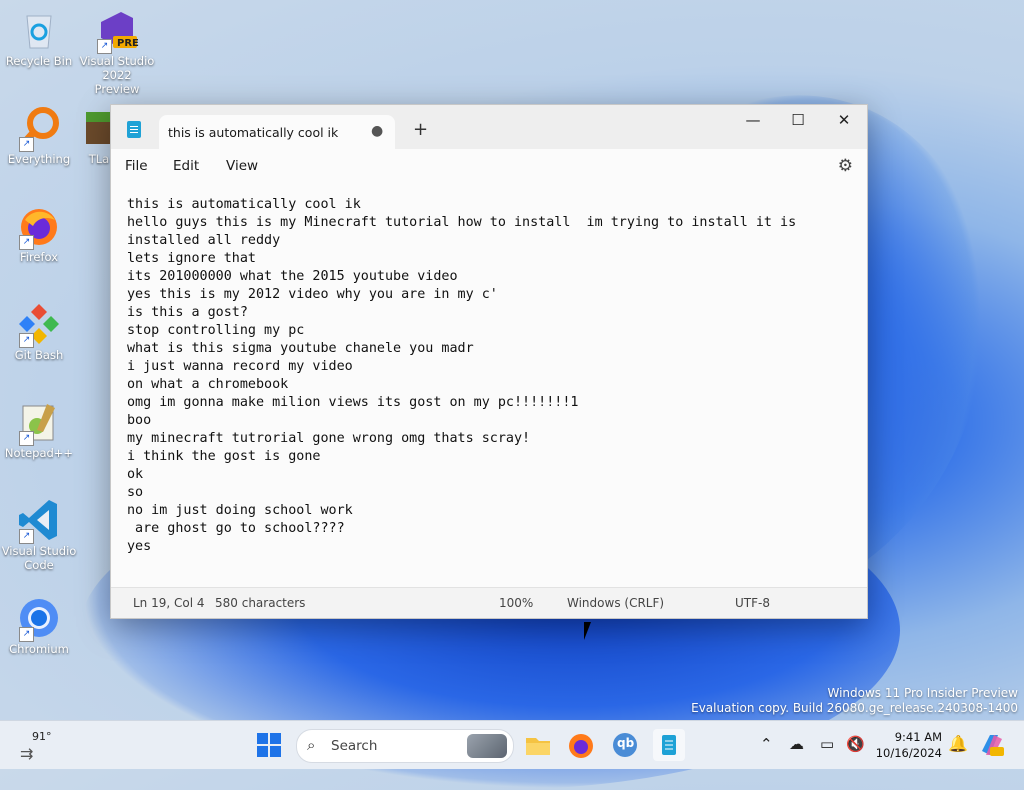 This screenshot has height=790, width=1024. I want to click on desktop-icon-recycle-bin: Recycle Bin, so click(39, 38).